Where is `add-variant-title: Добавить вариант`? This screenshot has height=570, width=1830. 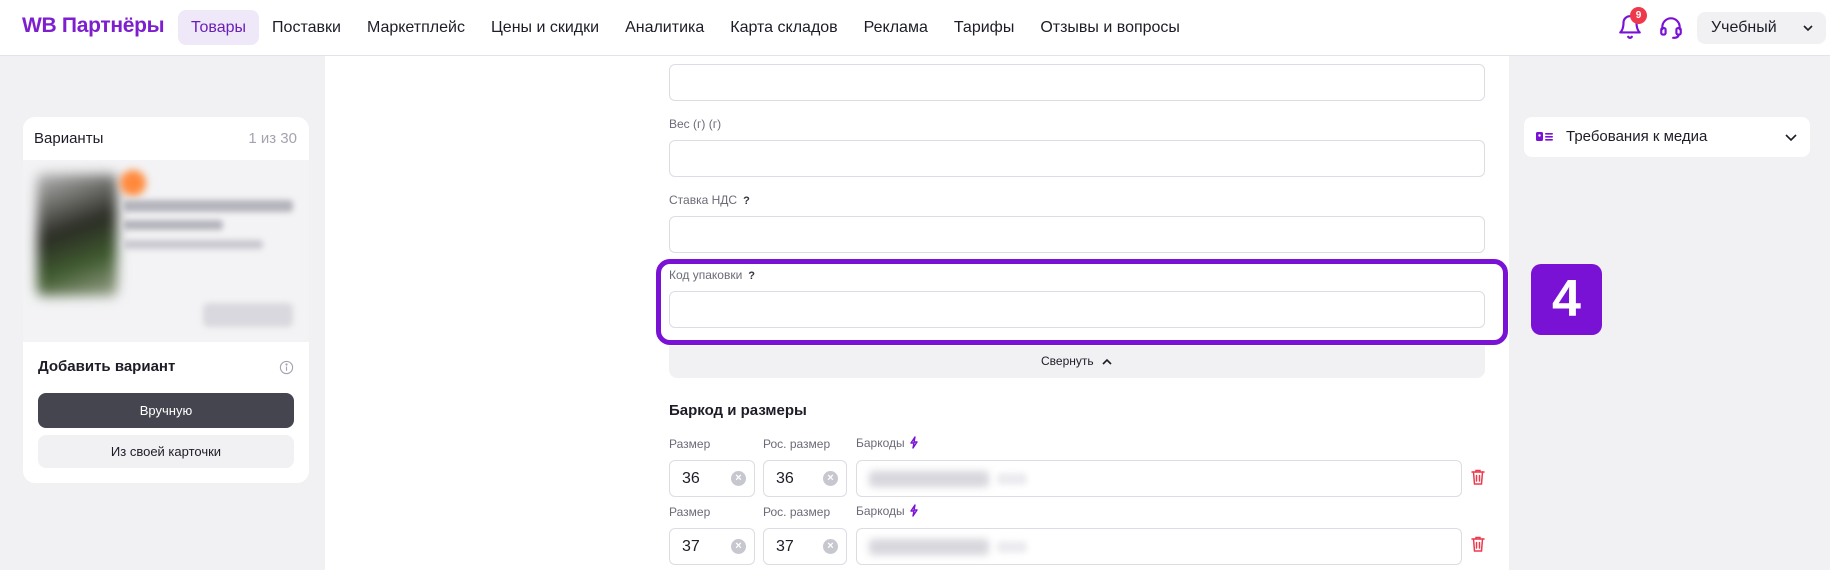
add-variant-title: Добавить вариант is located at coordinates (107, 366).